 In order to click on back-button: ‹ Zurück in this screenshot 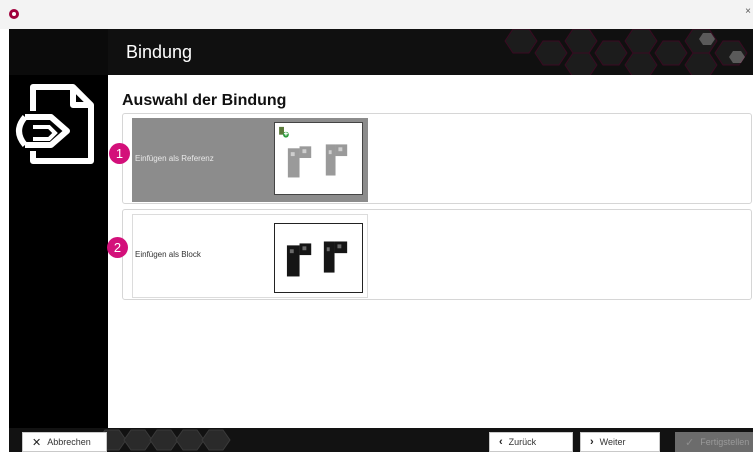, I will do `click(531, 442)`.